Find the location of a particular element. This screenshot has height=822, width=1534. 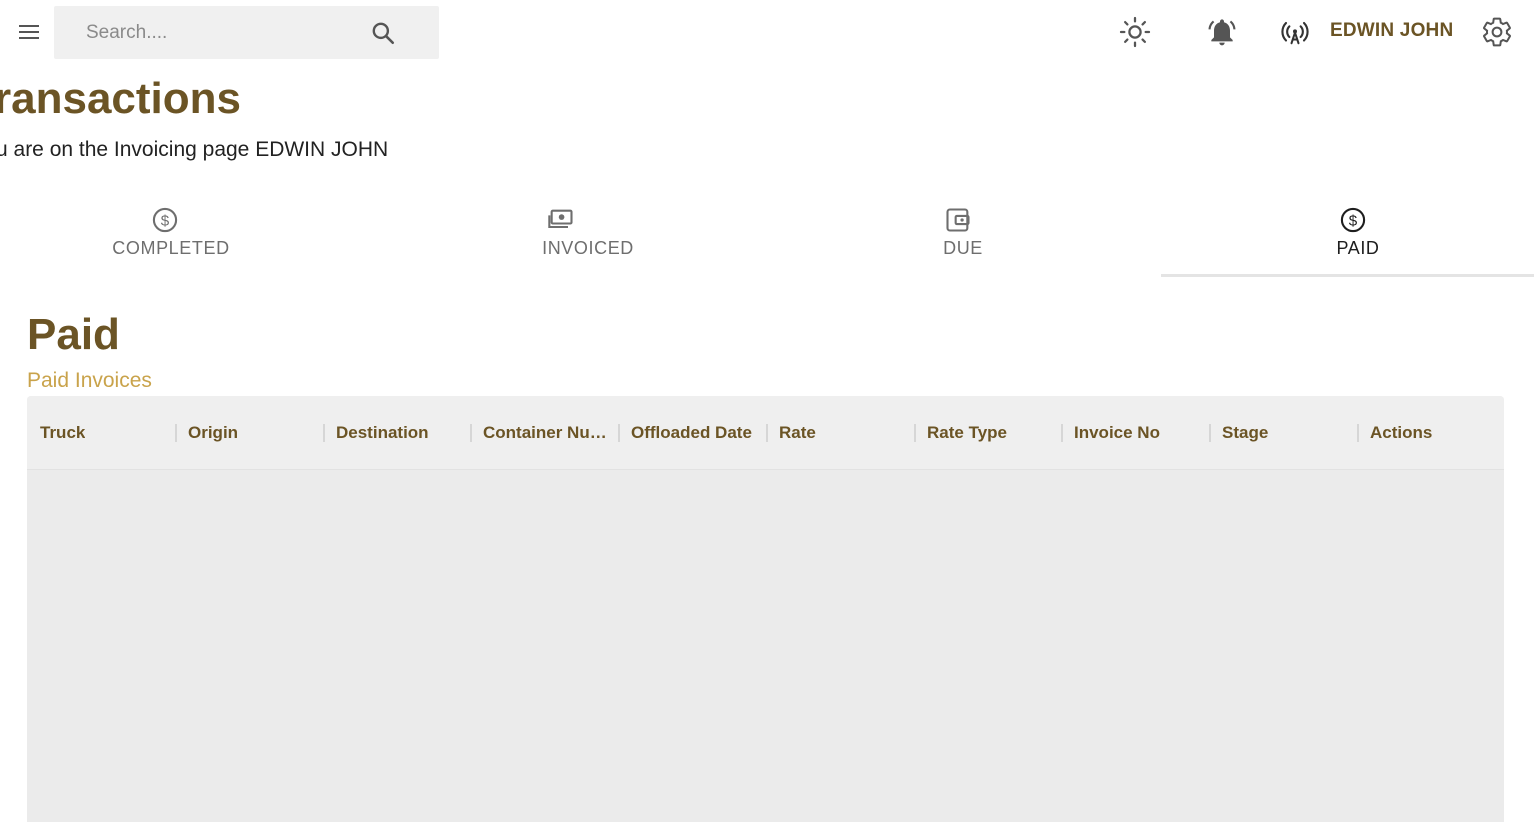

tab-due: DUE is located at coordinates (963, 237).